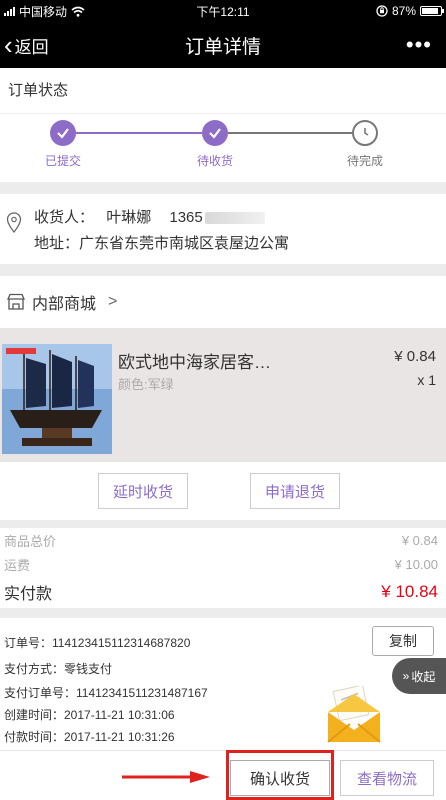 Image resolution: width=446 pixels, height=800 pixels. I want to click on battery-icon, so click(432, 11).